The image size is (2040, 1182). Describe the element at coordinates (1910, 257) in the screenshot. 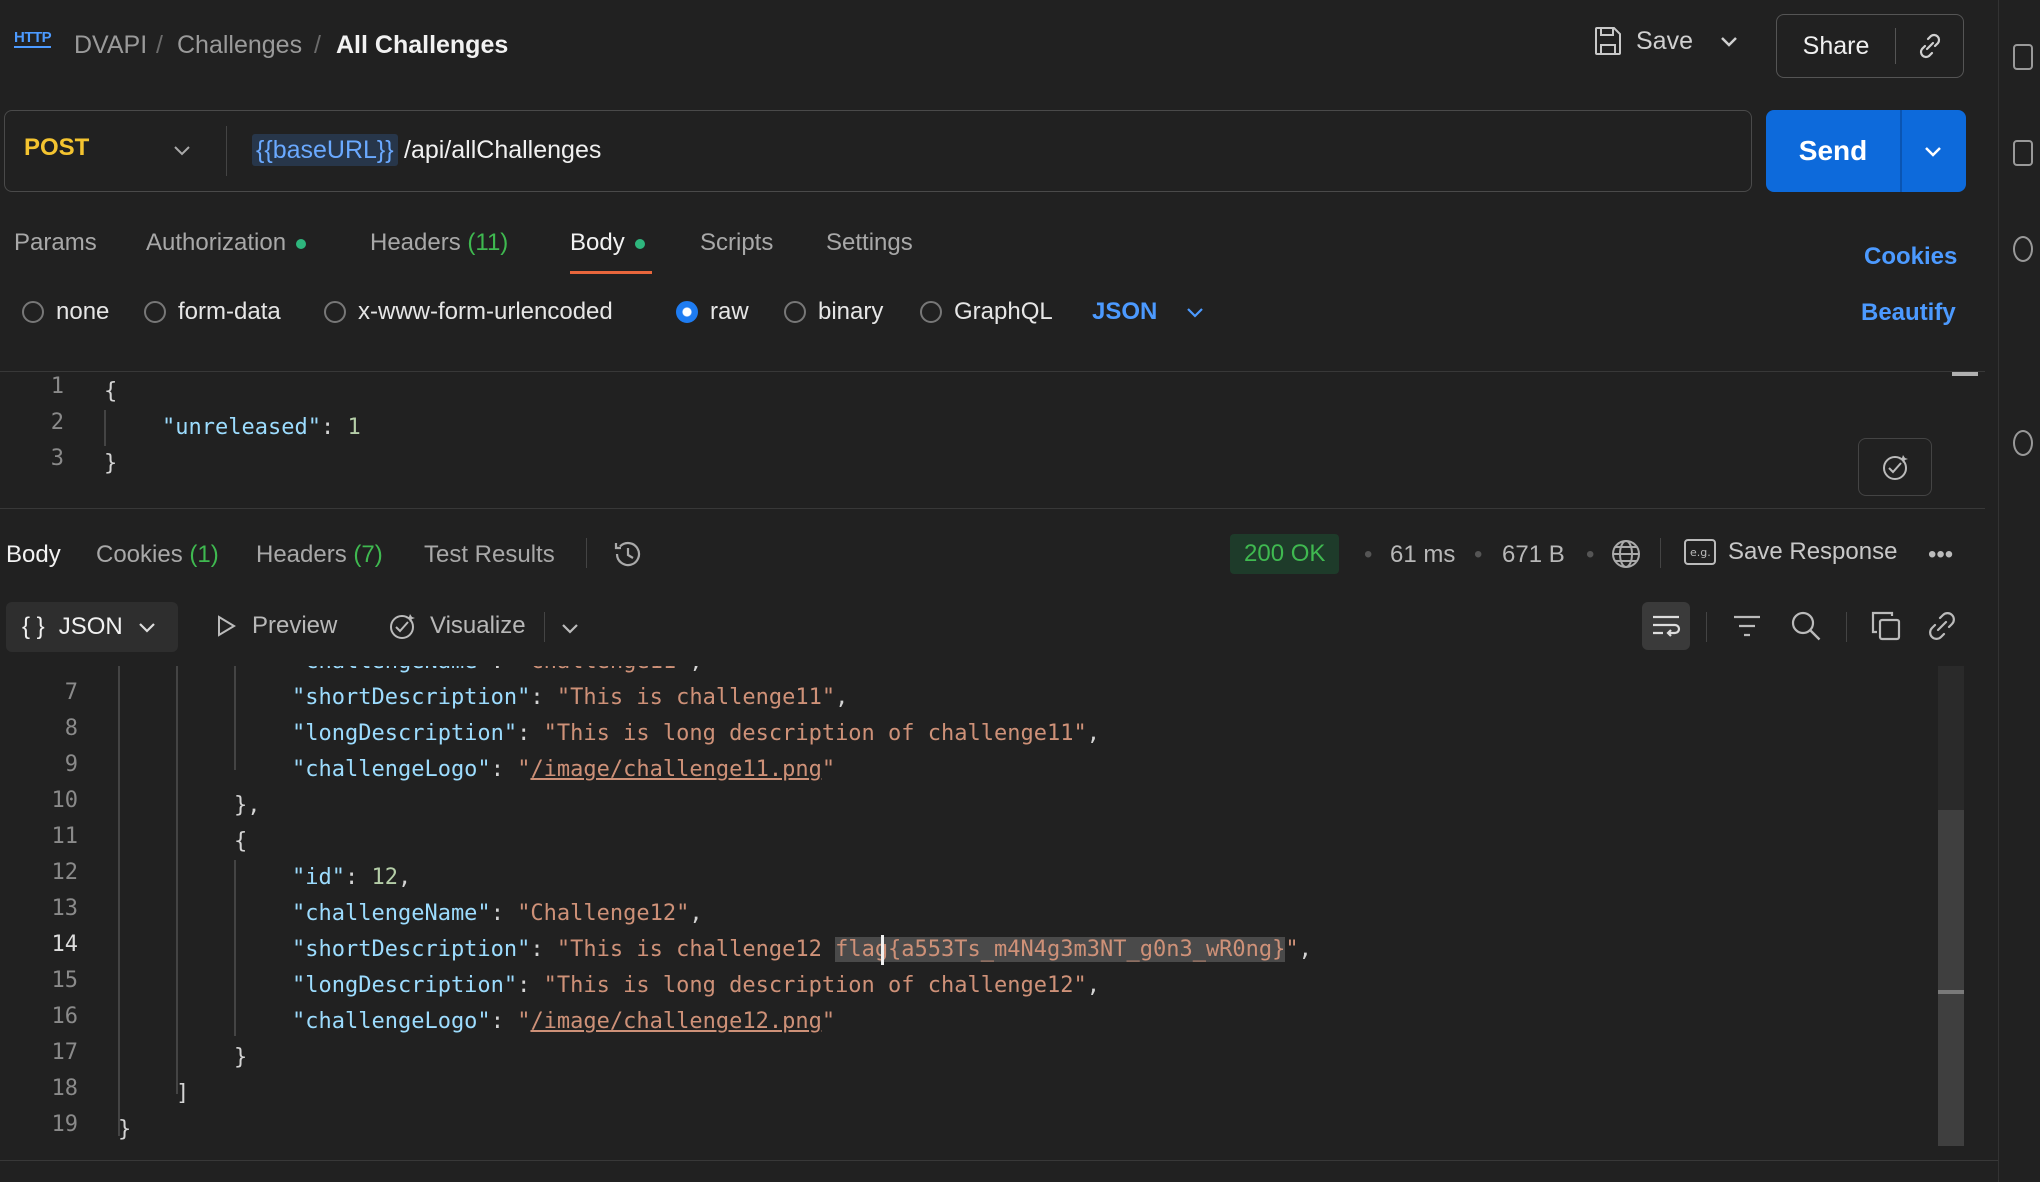

I see `cookies-link: Cookies` at that location.